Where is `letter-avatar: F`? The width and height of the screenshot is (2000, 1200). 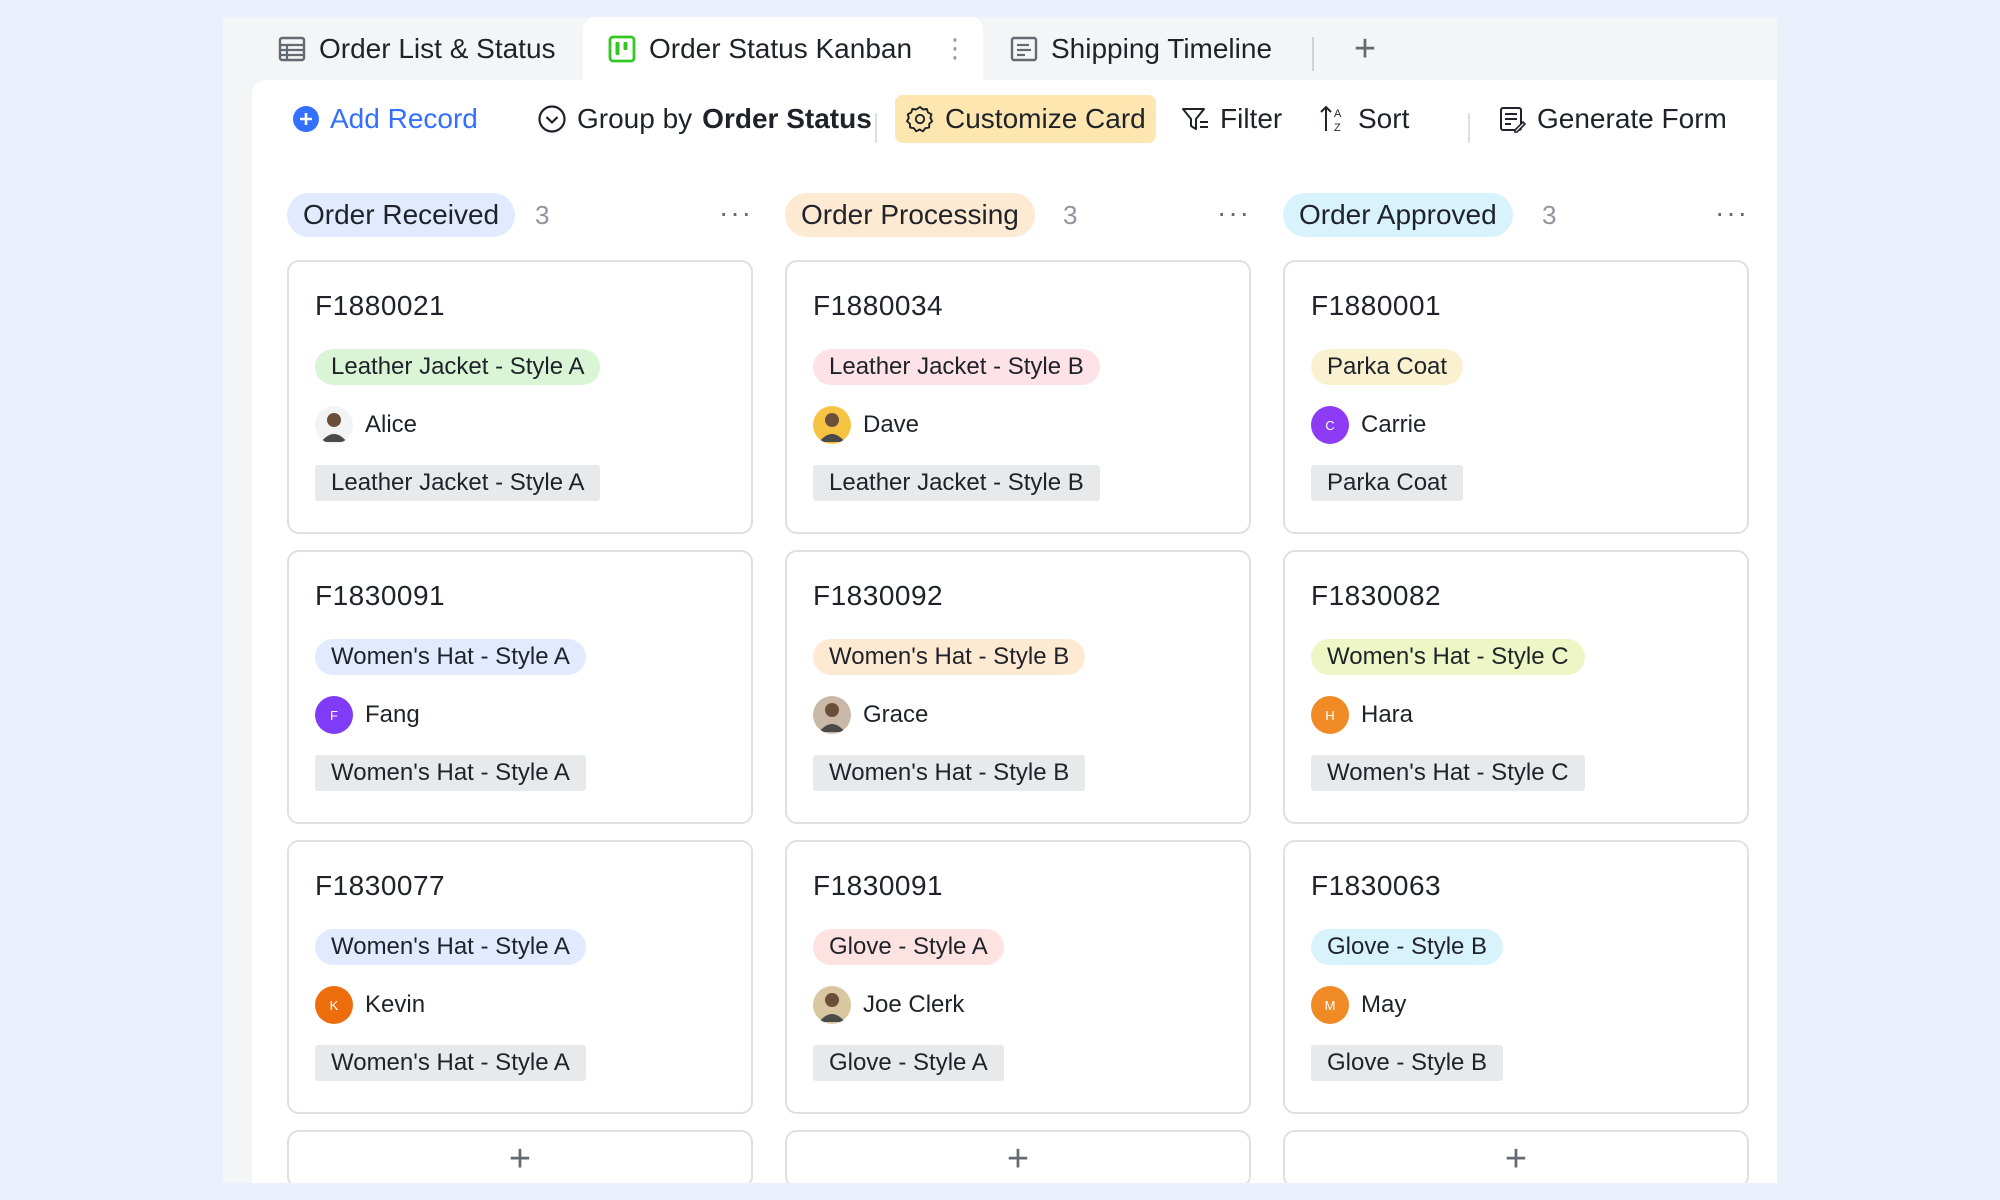 letter-avatar: F is located at coordinates (334, 715).